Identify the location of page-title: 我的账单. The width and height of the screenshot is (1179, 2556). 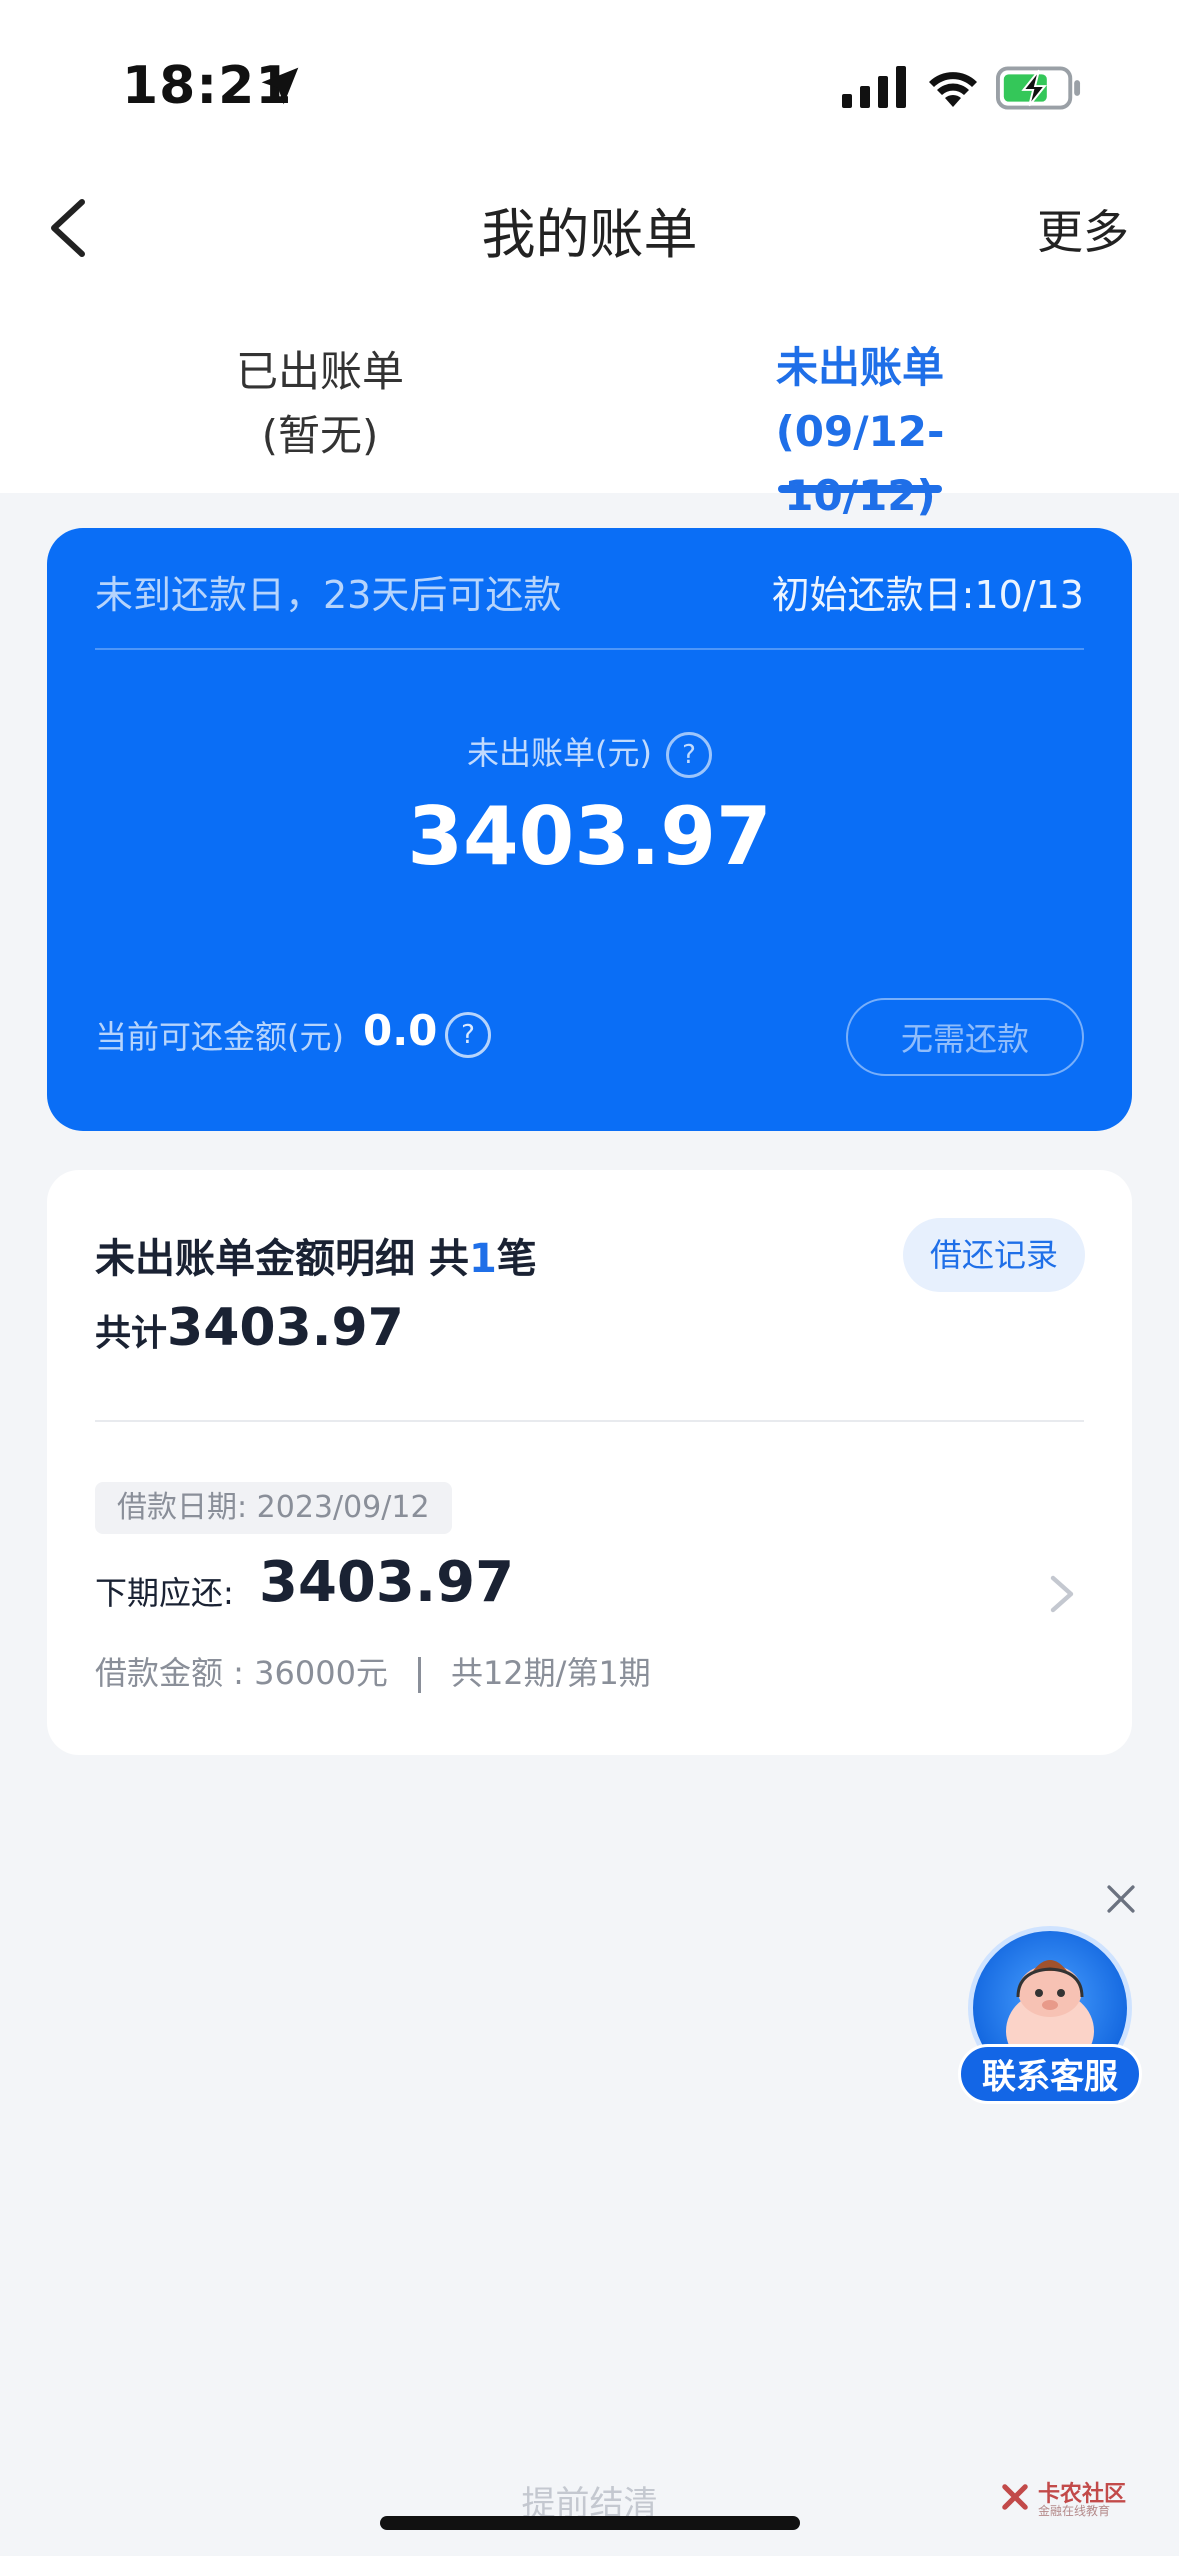
(589, 234).